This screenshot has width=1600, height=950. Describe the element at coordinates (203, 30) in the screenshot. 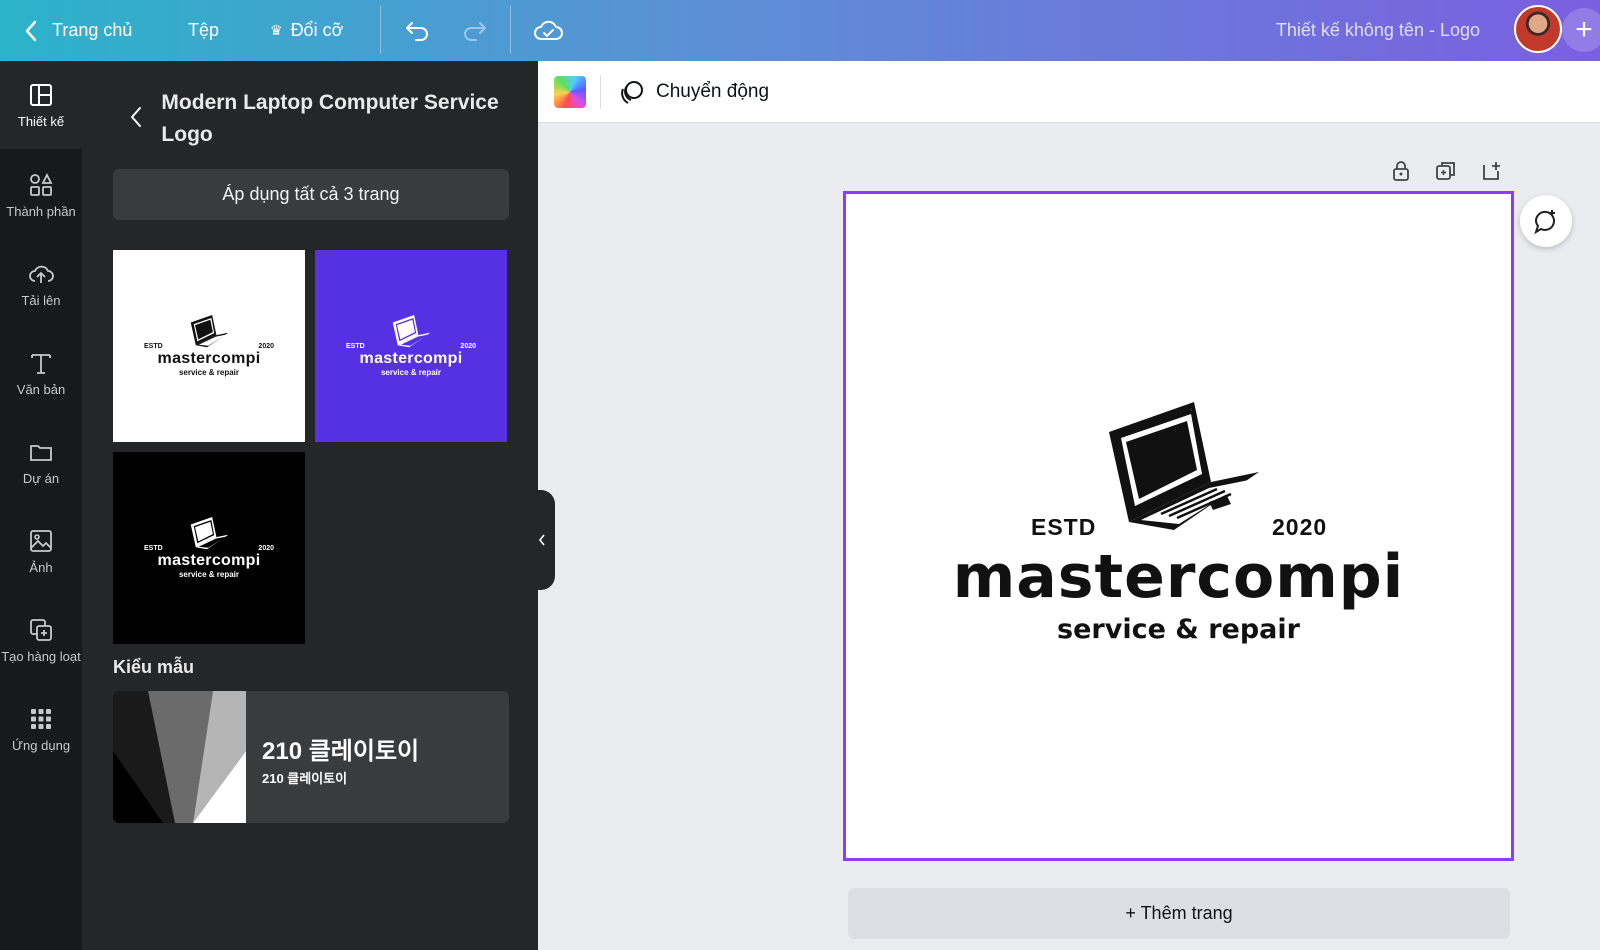

I see `file-menu-button: Tệp` at that location.